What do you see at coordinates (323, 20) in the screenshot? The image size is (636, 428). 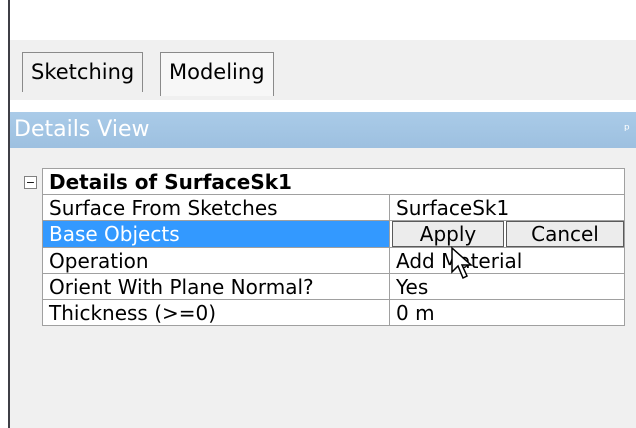 I see `top-strip` at bounding box center [323, 20].